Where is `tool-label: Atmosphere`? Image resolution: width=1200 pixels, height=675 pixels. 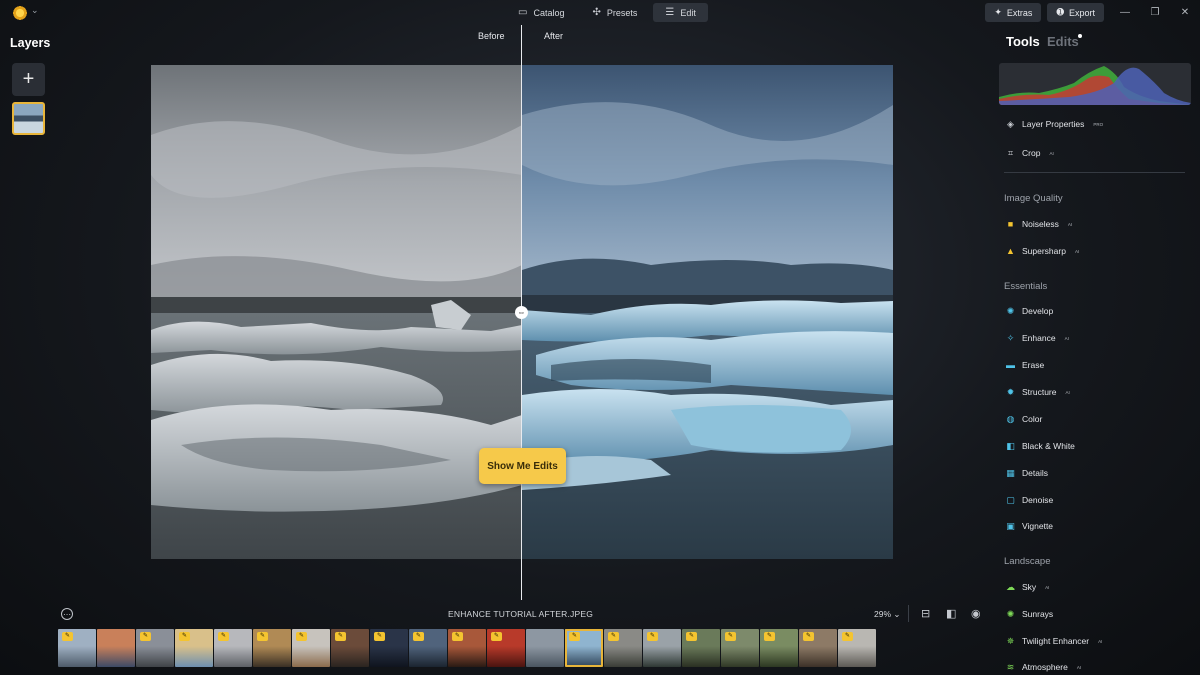 tool-label: Atmosphere is located at coordinates (1045, 667).